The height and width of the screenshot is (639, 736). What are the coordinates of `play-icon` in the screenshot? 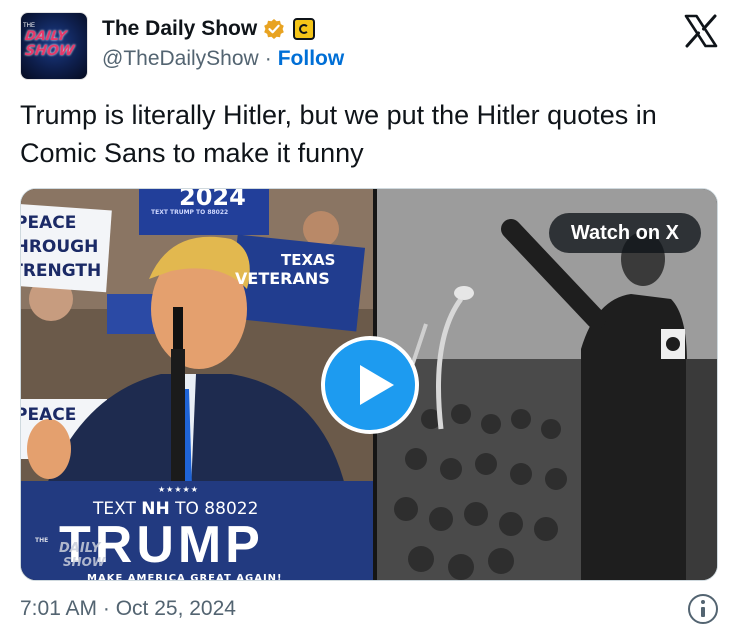 It's located at (370, 385).